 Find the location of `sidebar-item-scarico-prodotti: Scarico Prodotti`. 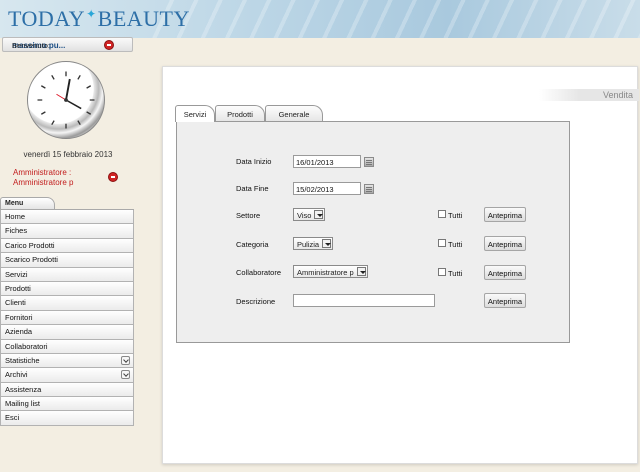

sidebar-item-scarico-prodotti: Scarico Prodotti is located at coordinates (67, 260).